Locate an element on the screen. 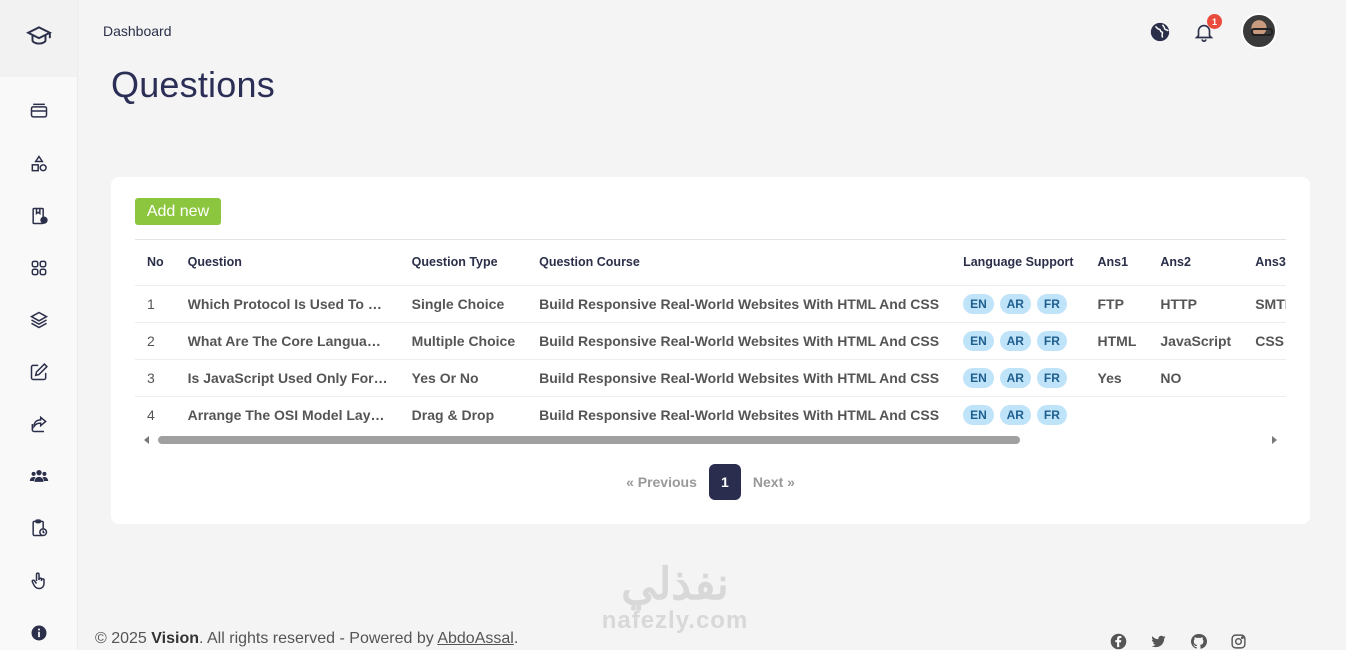 The width and height of the screenshot is (1346, 650). watermark-latin: nafezly.com is located at coordinates (675, 620).